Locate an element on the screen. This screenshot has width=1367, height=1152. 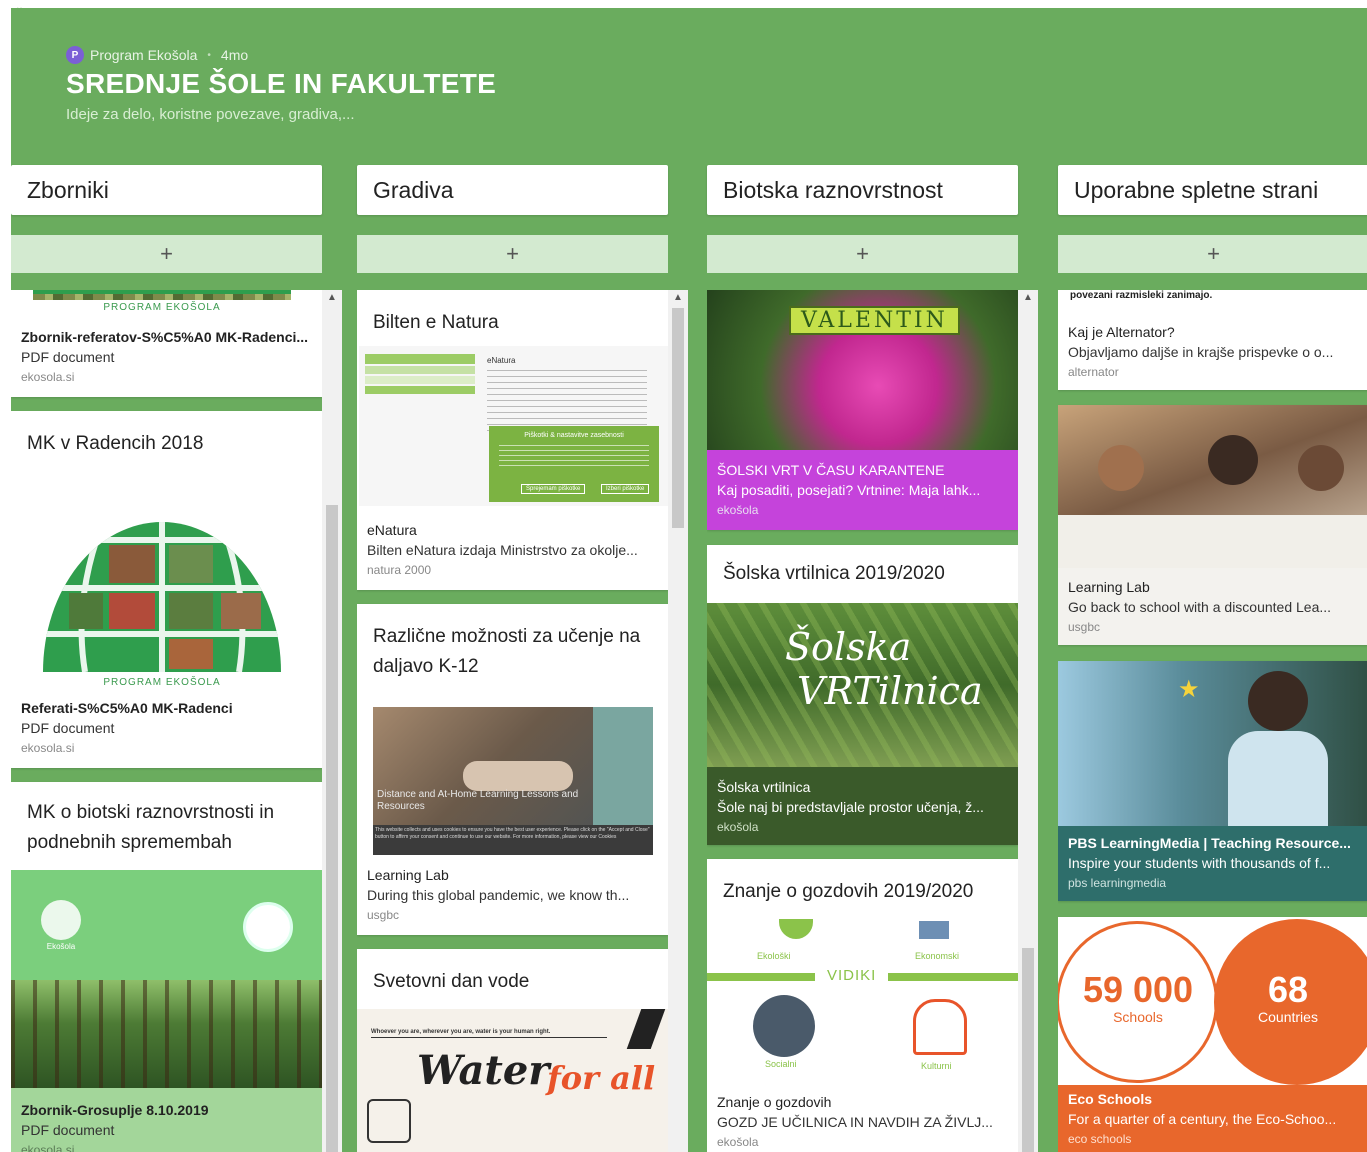
attachment-title: Šolska vrtilnica is located at coordinates (764, 787).